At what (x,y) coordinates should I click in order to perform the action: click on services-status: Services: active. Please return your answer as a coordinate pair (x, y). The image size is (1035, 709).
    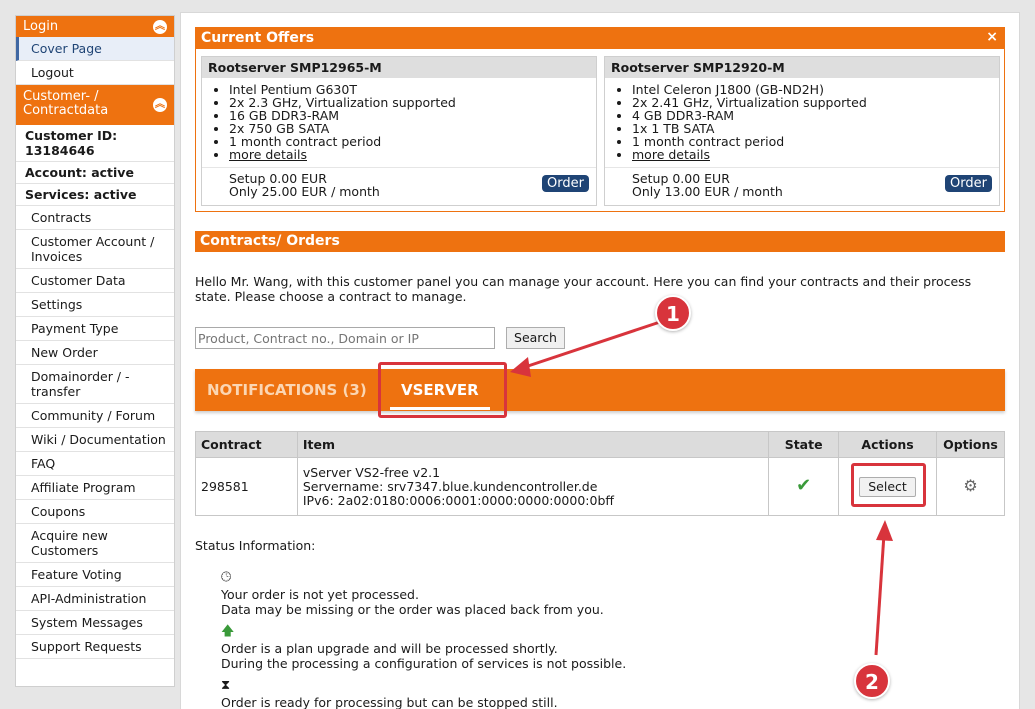
    Looking at the image, I should click on (95, 195).